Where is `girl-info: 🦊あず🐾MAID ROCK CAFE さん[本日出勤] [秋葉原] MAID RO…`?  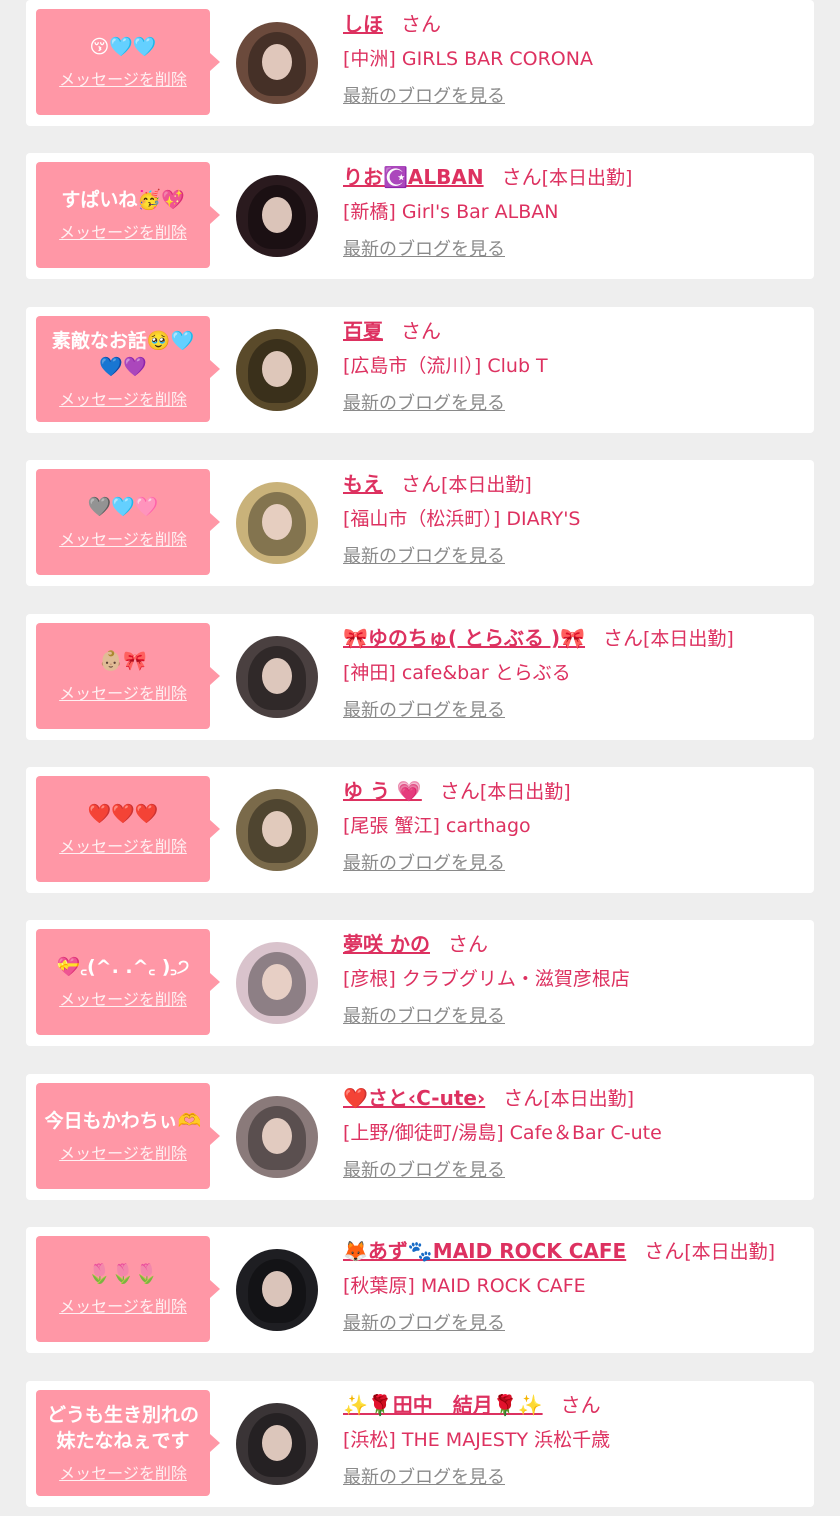
girl-info: 🦊あず🐾MAID ROCK CAFE さん[本日出勤] [秋葉原] MAID RO… is located at coordinates (574, 1285).